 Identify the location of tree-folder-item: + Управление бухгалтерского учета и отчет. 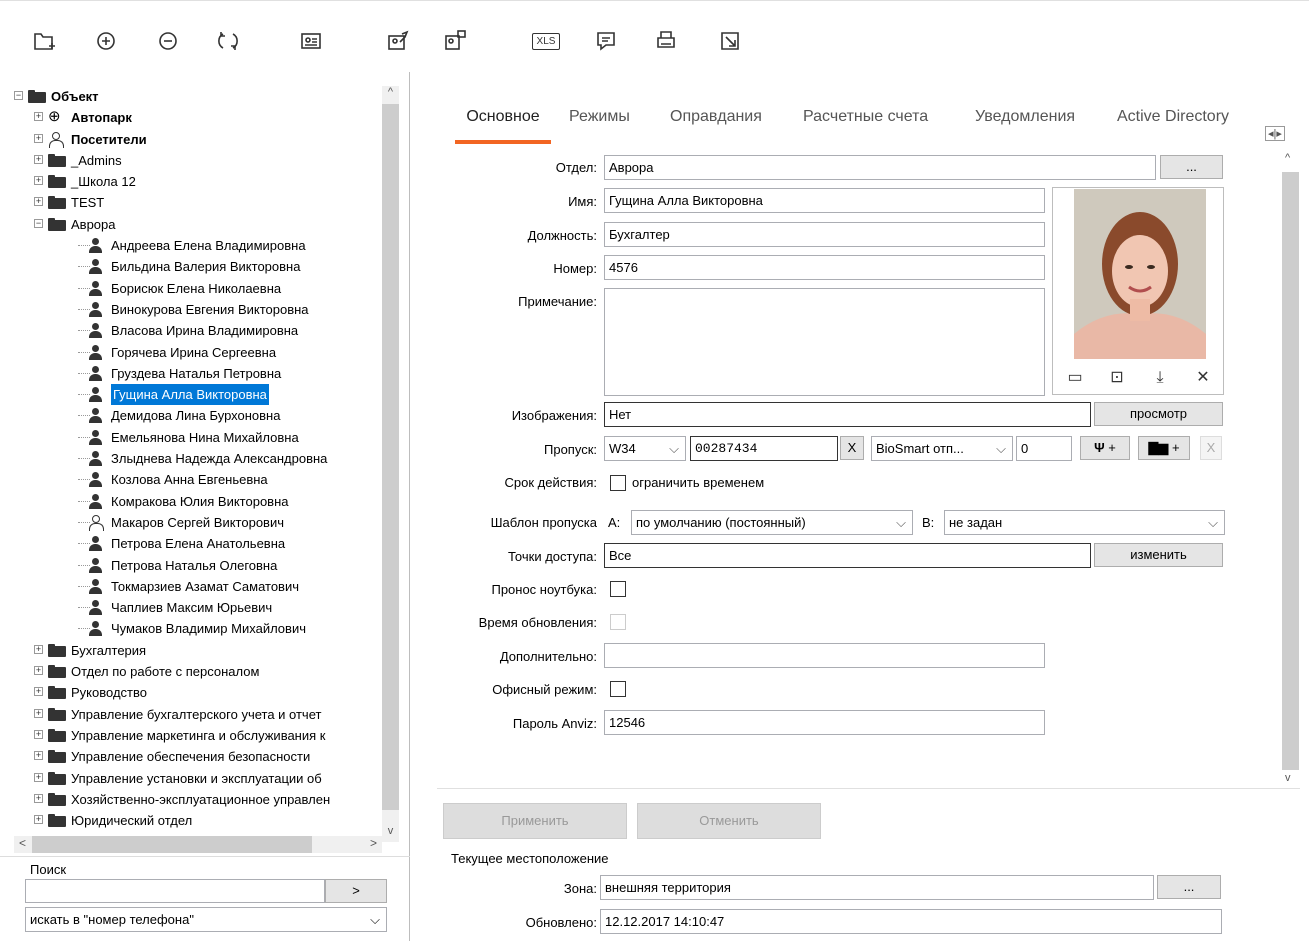
(198, 714).